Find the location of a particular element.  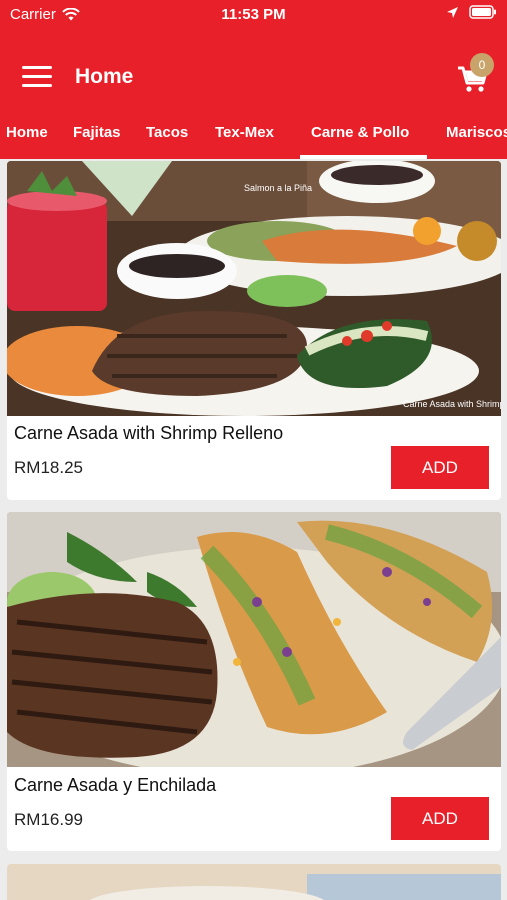

food-photo is located at coordinates (254, 882).